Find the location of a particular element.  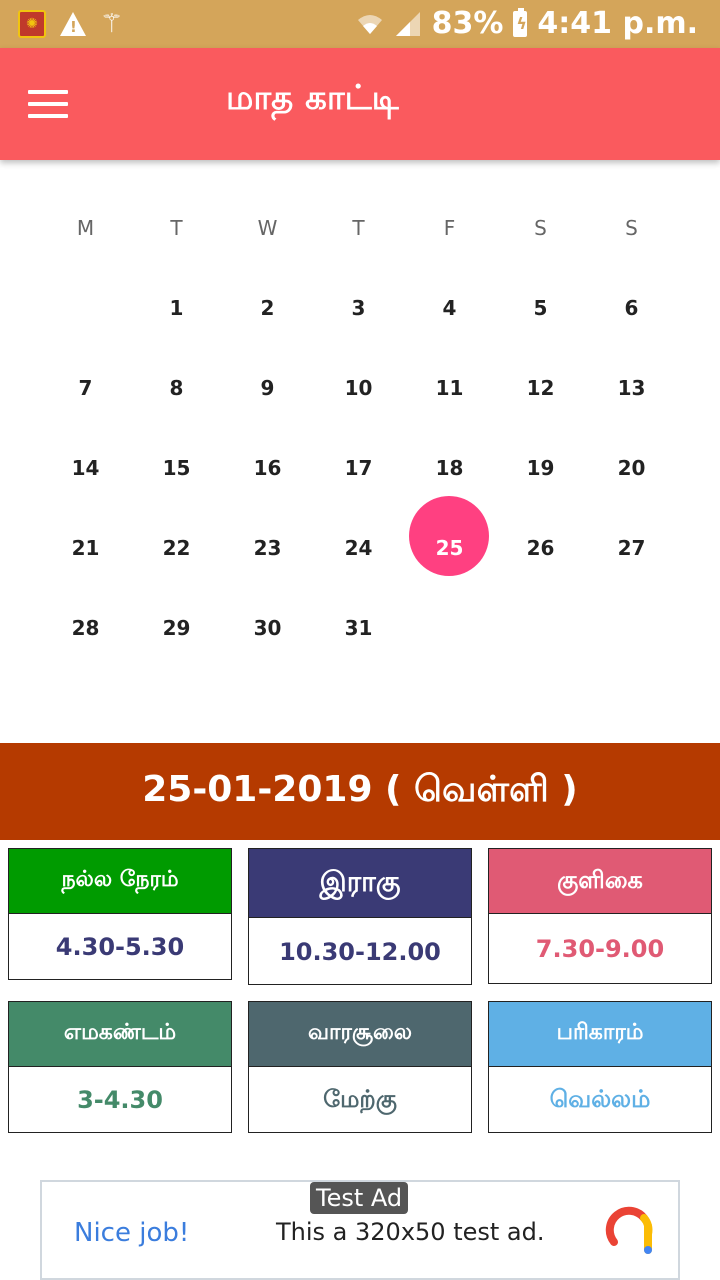

calendar-week-row: 1 2 3 4 5 6 is located at coordinates (358, 308).